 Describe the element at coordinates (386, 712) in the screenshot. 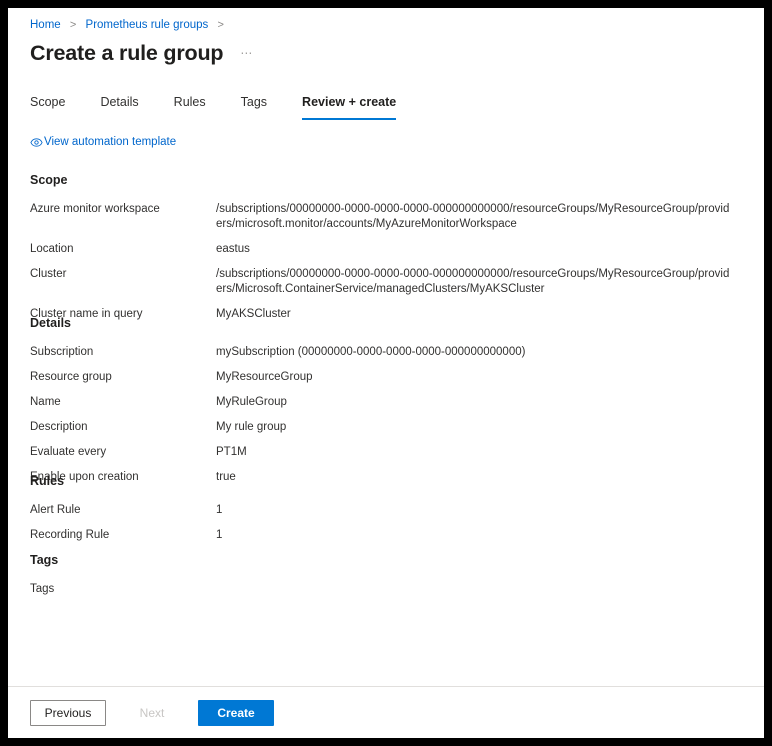

I see `wizard-footer: Previous Next Create` at that location.